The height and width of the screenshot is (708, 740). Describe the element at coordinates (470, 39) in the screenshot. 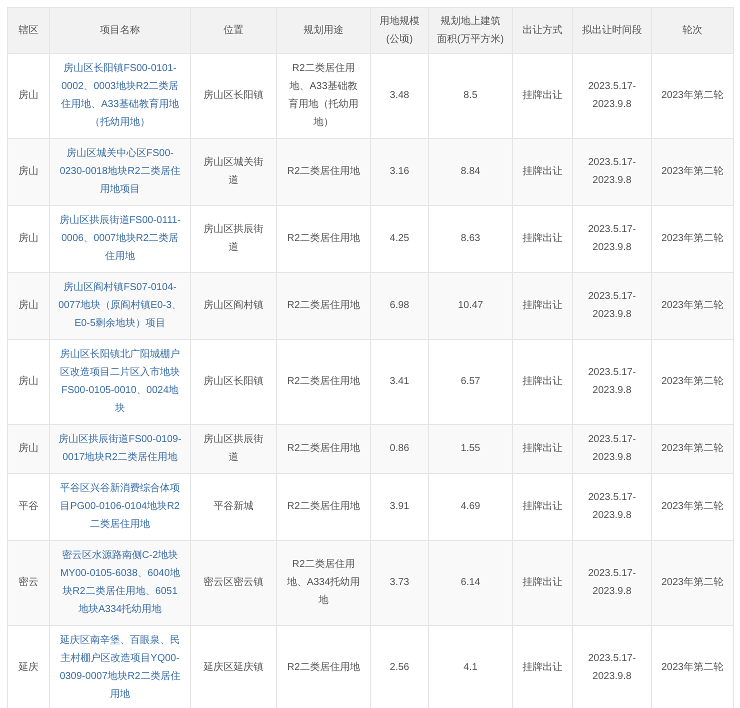

I see `column-header: 面积(万平方米)` at that location.